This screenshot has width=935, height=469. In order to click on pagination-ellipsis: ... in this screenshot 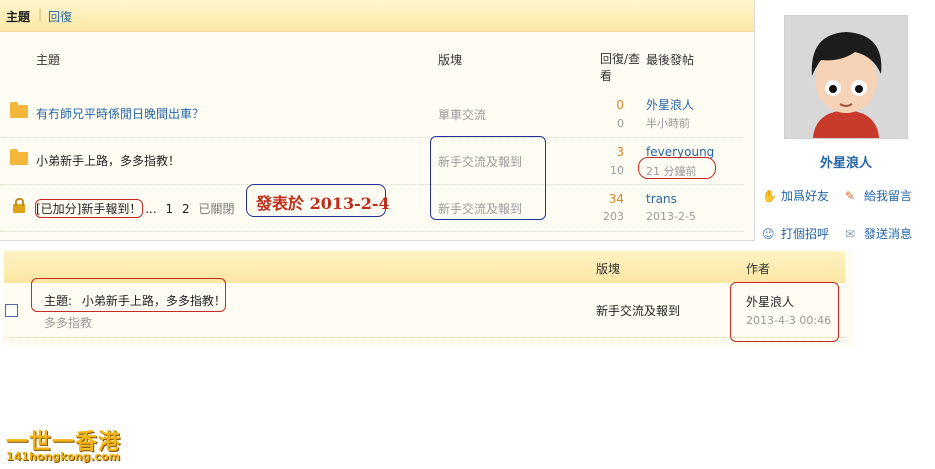, I will do `click(151, 209)`.